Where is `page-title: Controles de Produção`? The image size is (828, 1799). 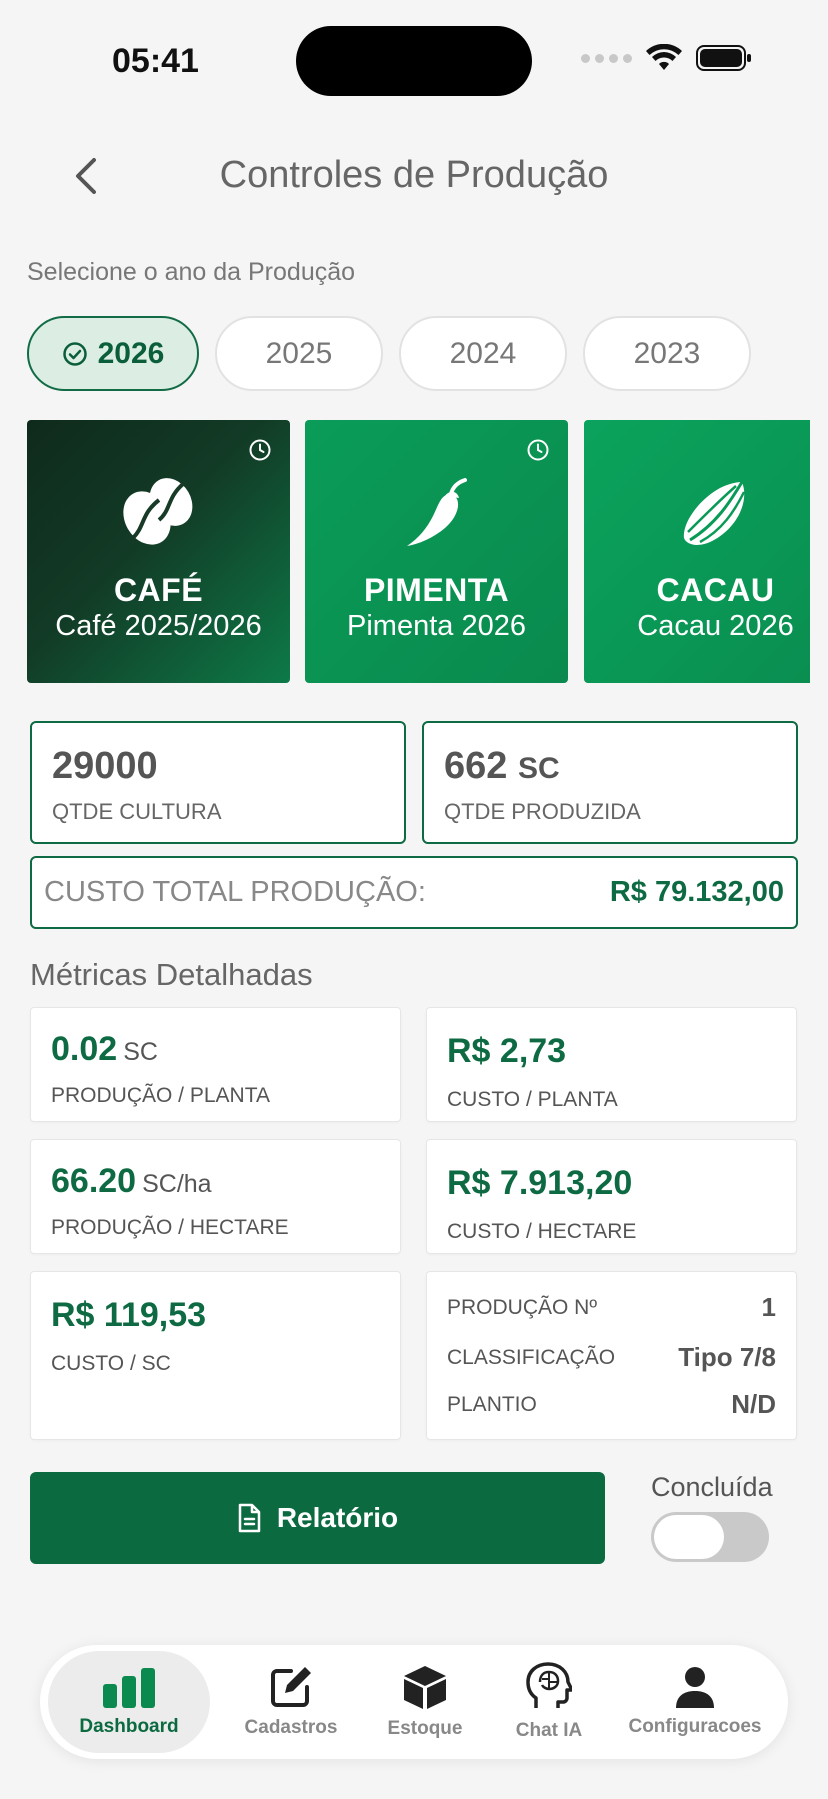
page-title: Controles de Produção is located at coordinates (414, 175).